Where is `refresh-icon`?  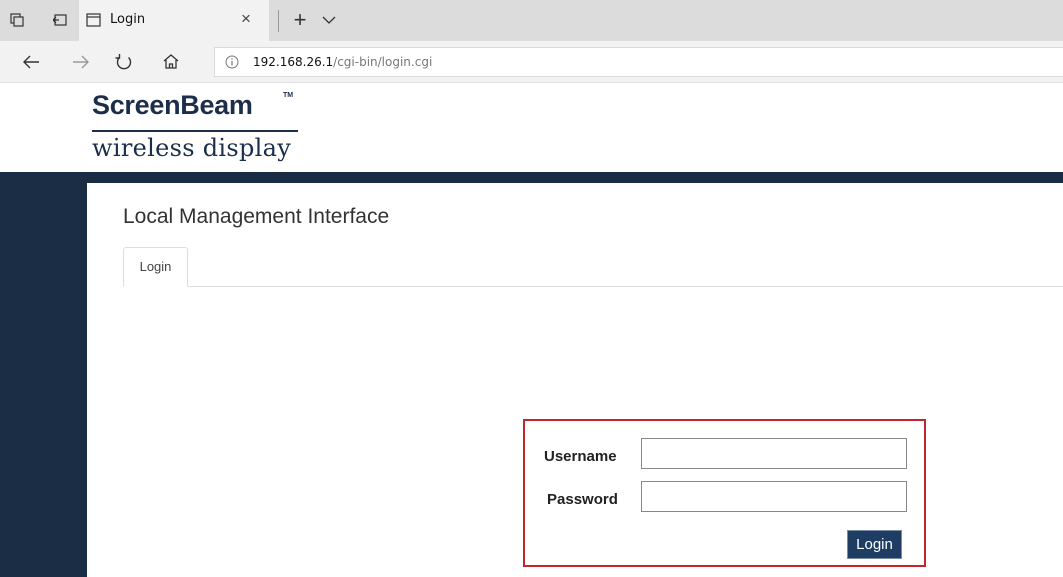
refresh-icon is located at coordinates (124, 62).